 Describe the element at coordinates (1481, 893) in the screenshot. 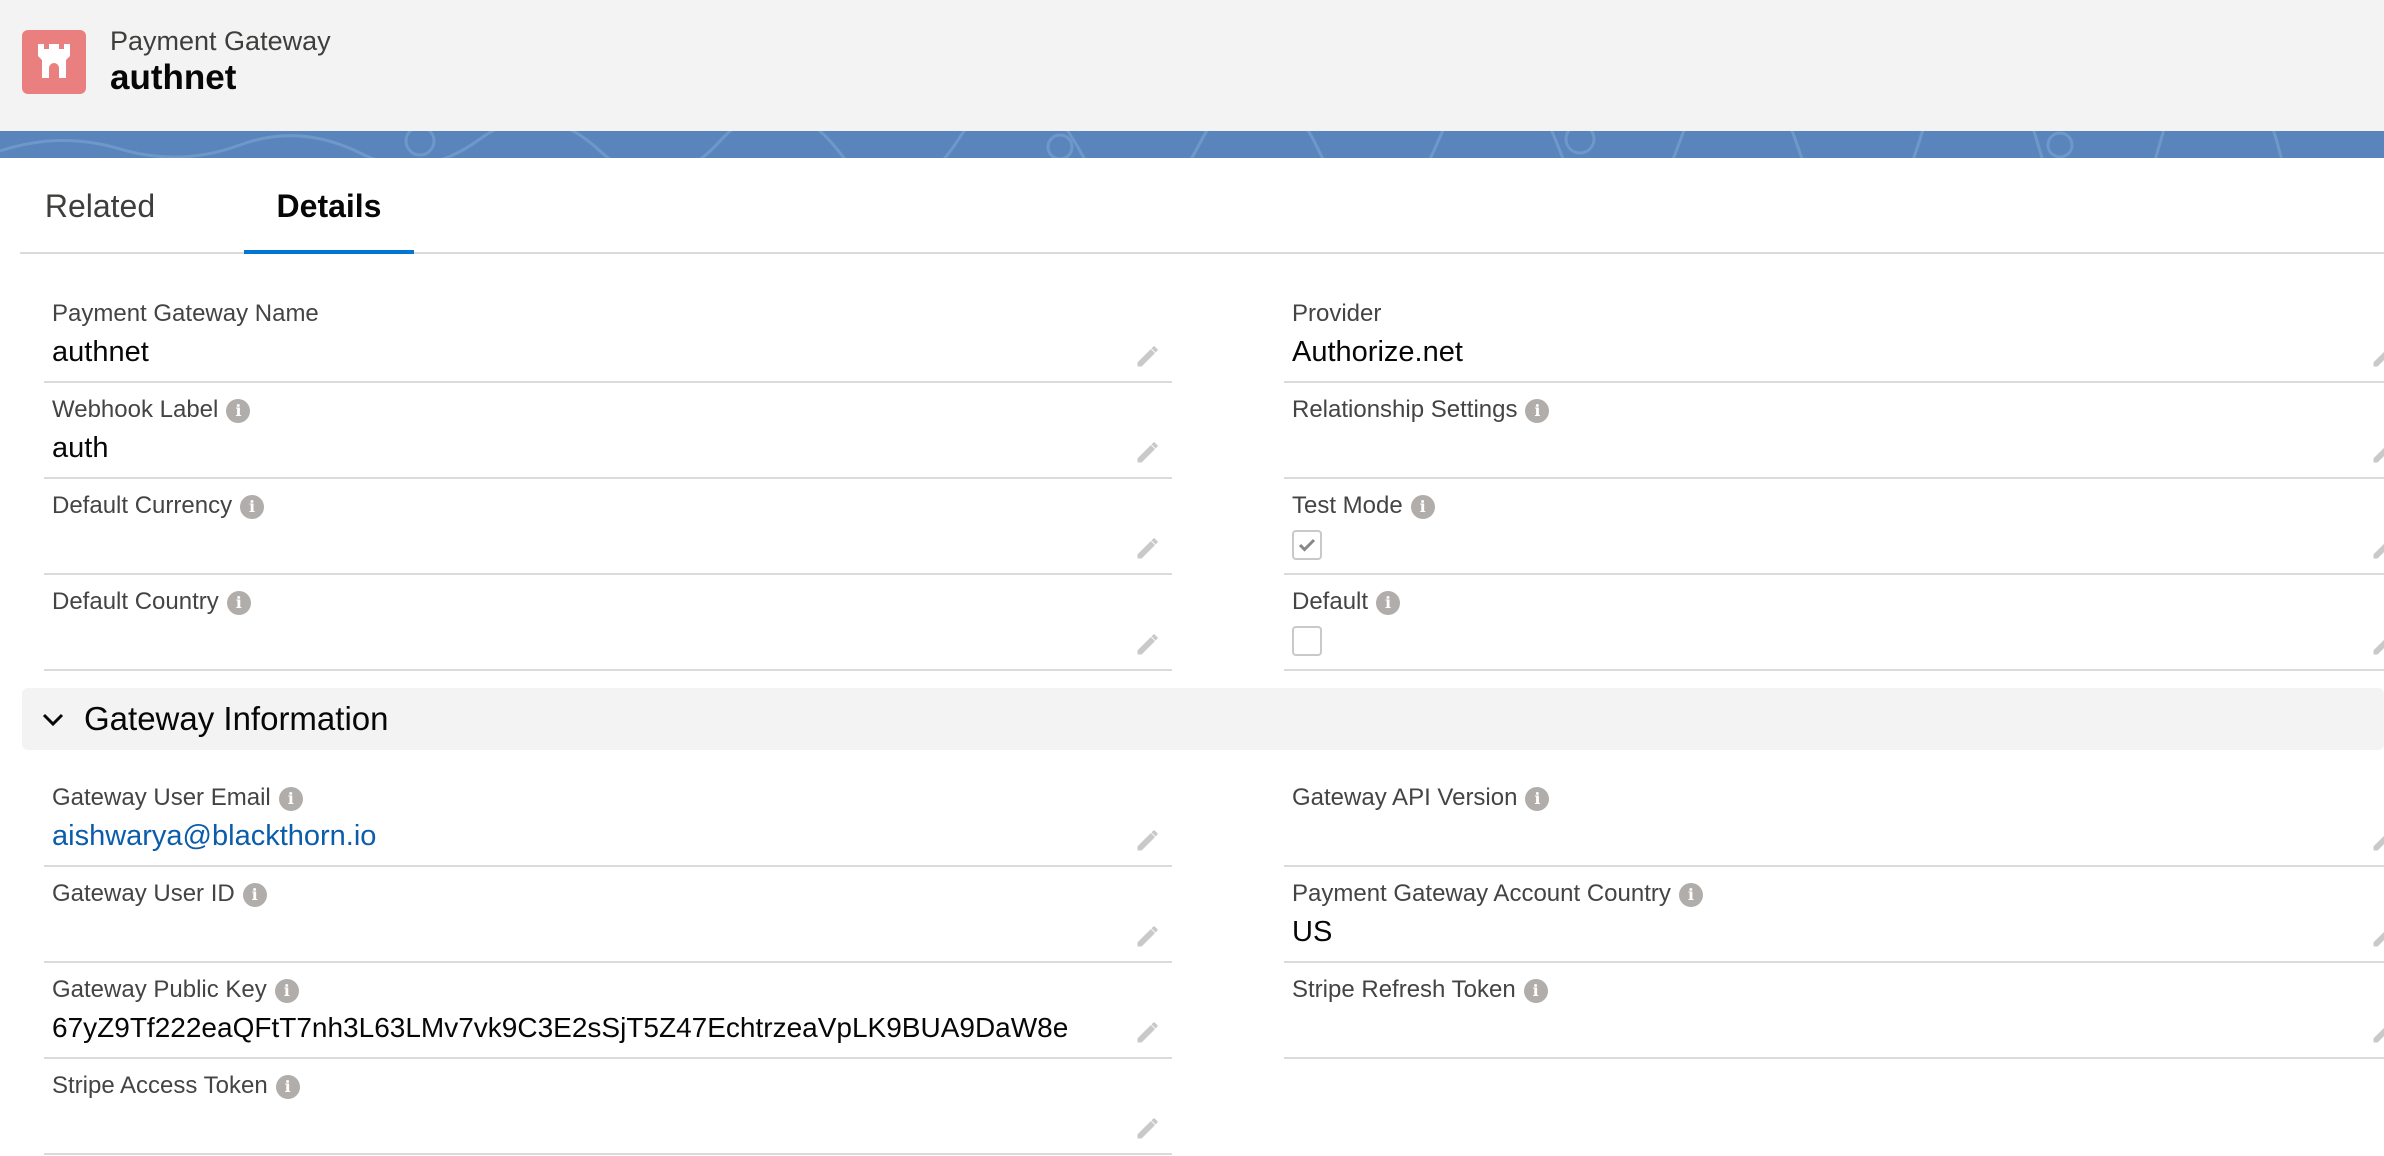

I see `field-label: Payment Gateway Account Country` at that location.